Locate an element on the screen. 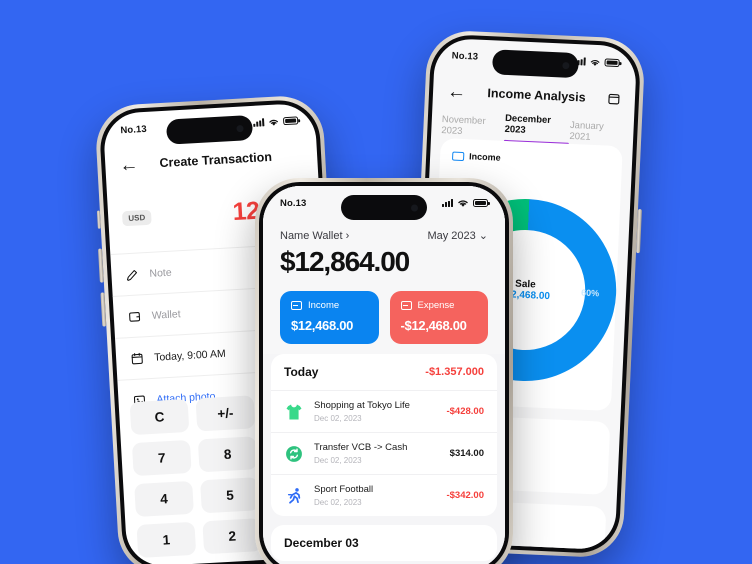 The width and height of the screenshot is (752, 564). volume-down-button is located at coordinates (103, 309).